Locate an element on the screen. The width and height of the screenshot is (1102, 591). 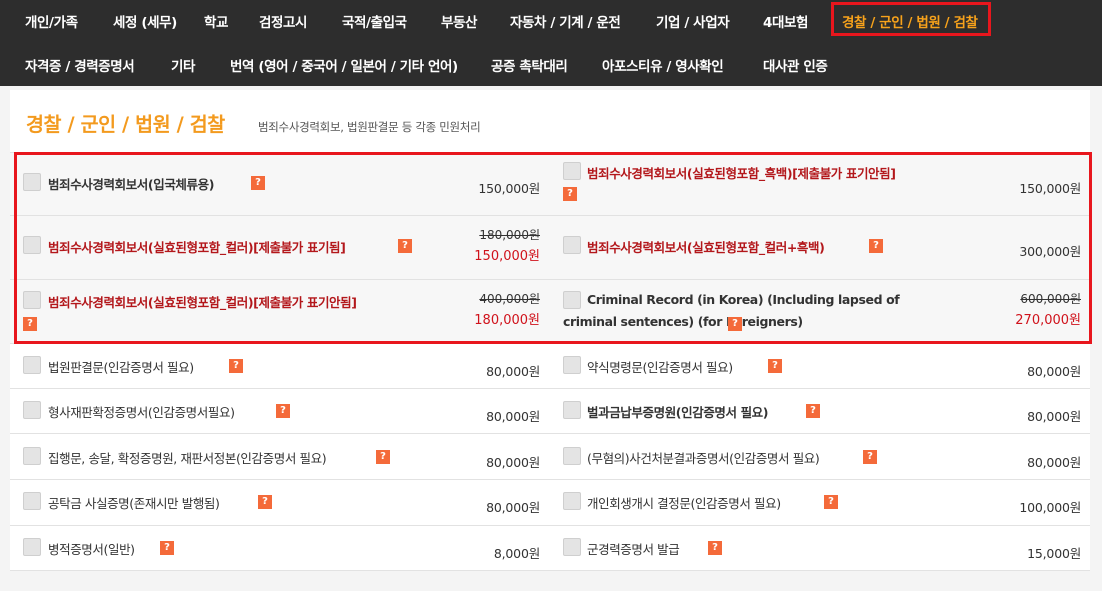
item-original-price: 600,000원 is located at coordinates (1050, 299).